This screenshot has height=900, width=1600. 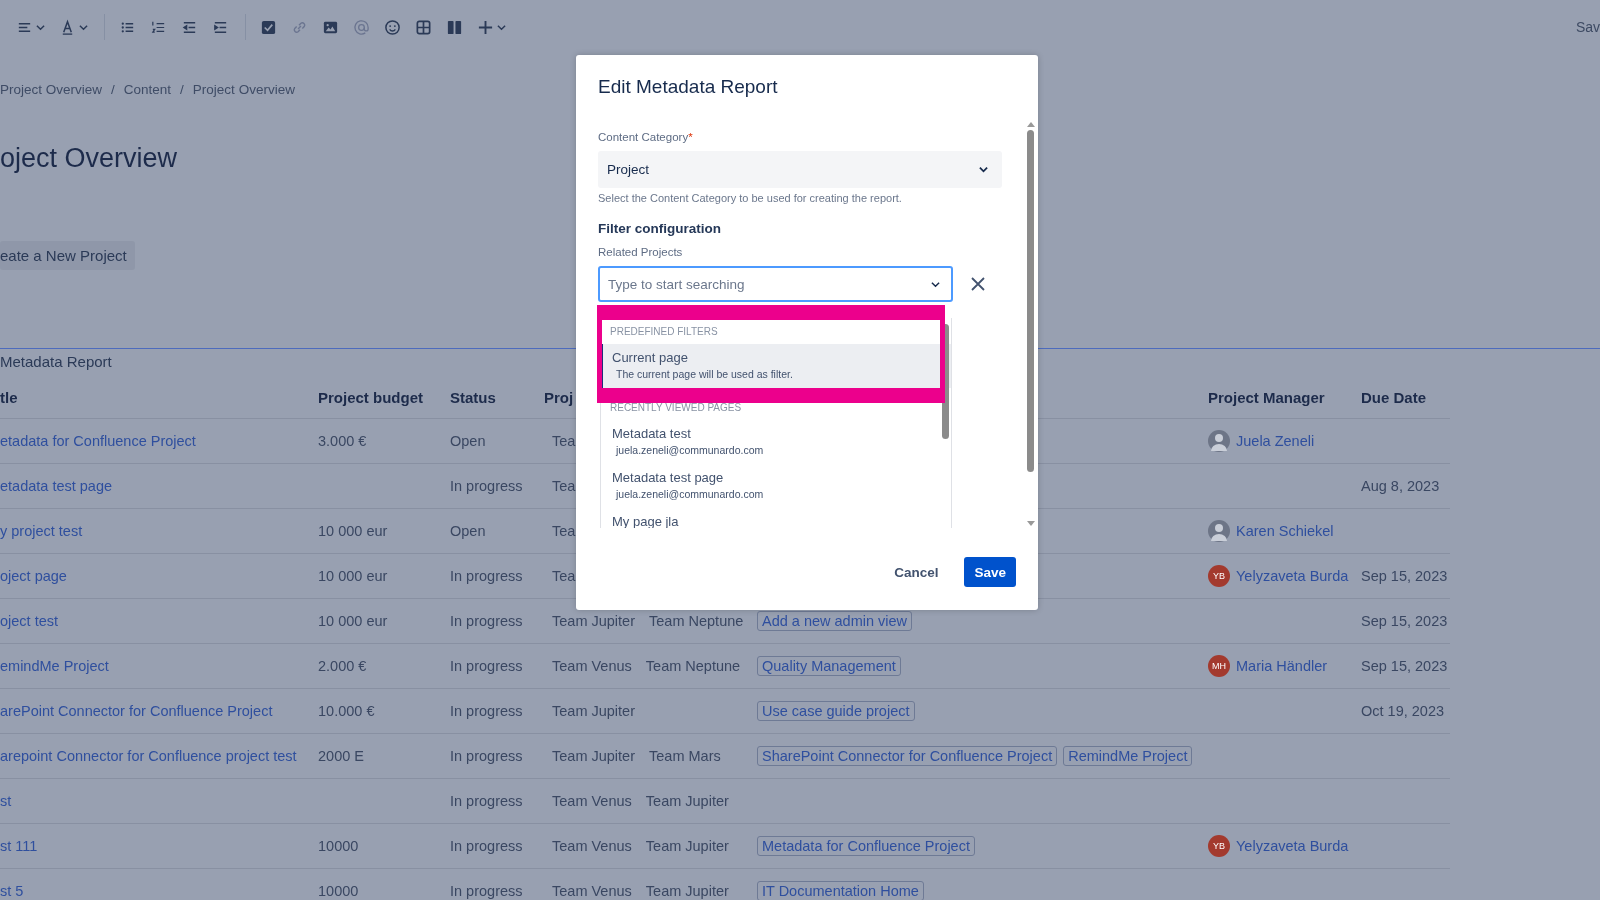 What do you see at coordinates (664, 332) in the screenshot?
I see `group-heading: PREDEFINED FILTERS` at bounding box center [664, 332].